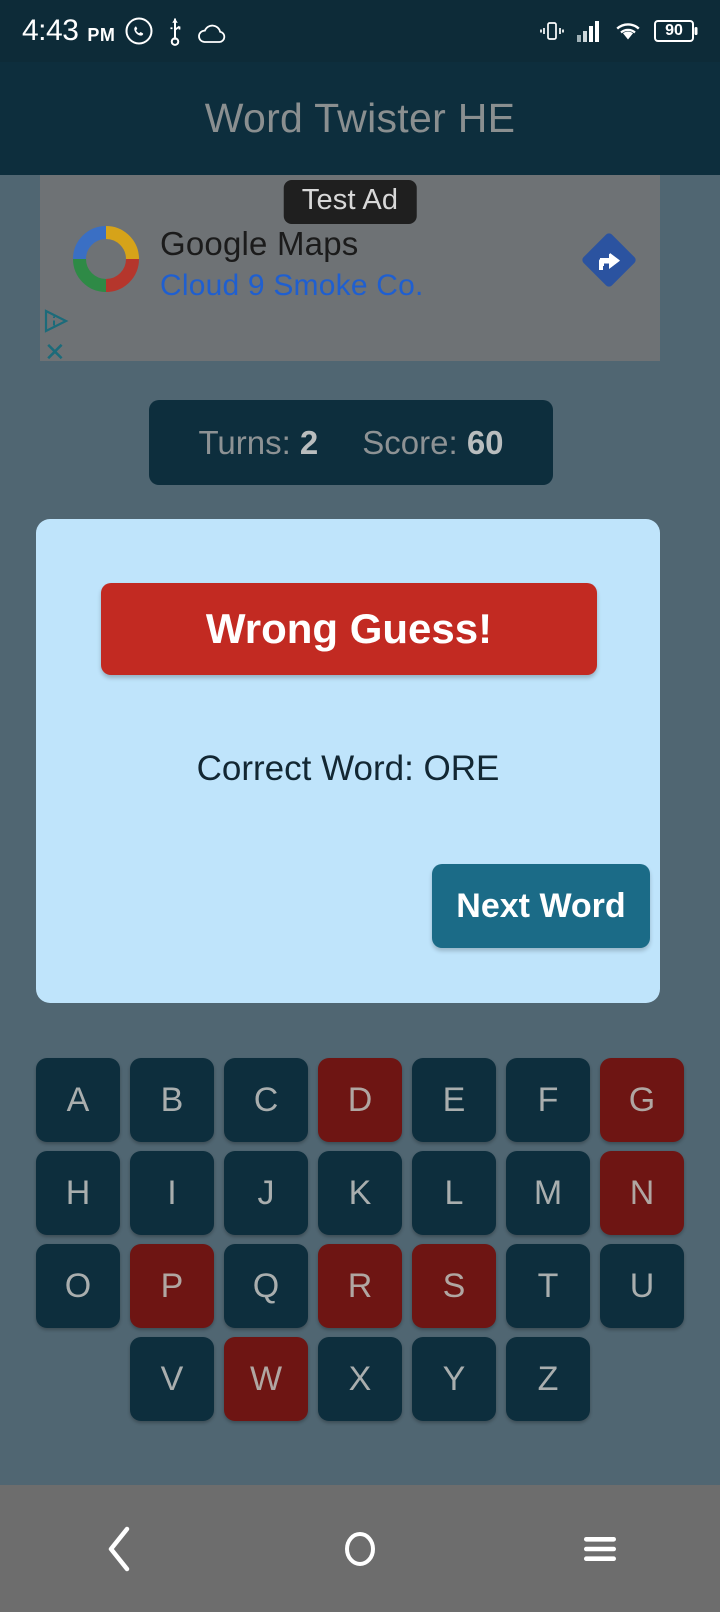 Image resolution: width=720 pixels, height=1612 pixels. Describe the element at coordinates (349, 629) in the screenshot. I see `result-banner: Wrong Guess!` at that location.